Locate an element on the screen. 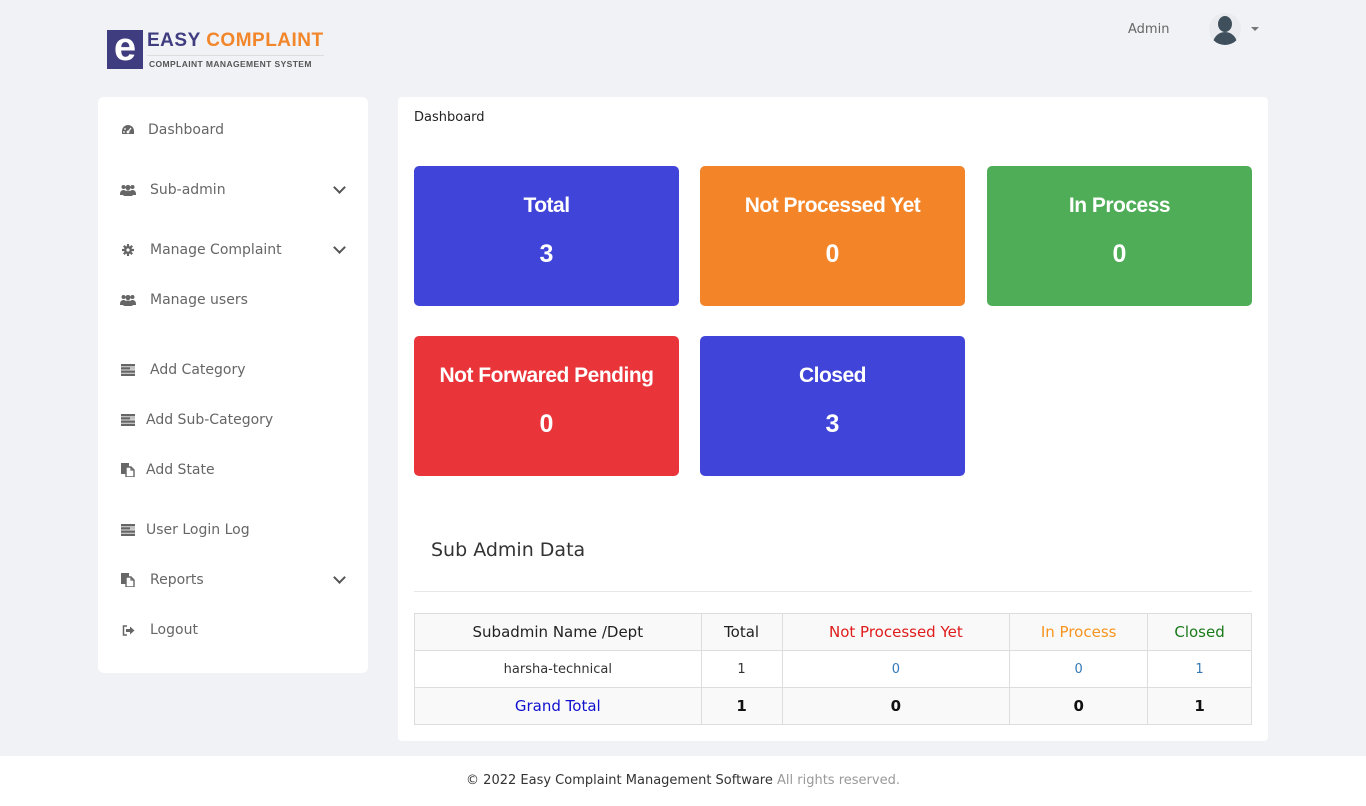  table-row: harsha-technical 1 0 0 1 is located at coordinates (833, 669).